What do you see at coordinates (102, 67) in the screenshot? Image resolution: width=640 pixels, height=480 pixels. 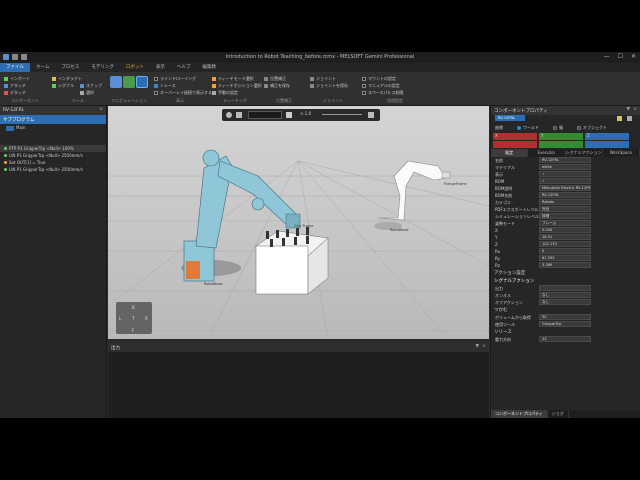 I see `menu-modeling: モデリング` at bounding box center [102, 67].